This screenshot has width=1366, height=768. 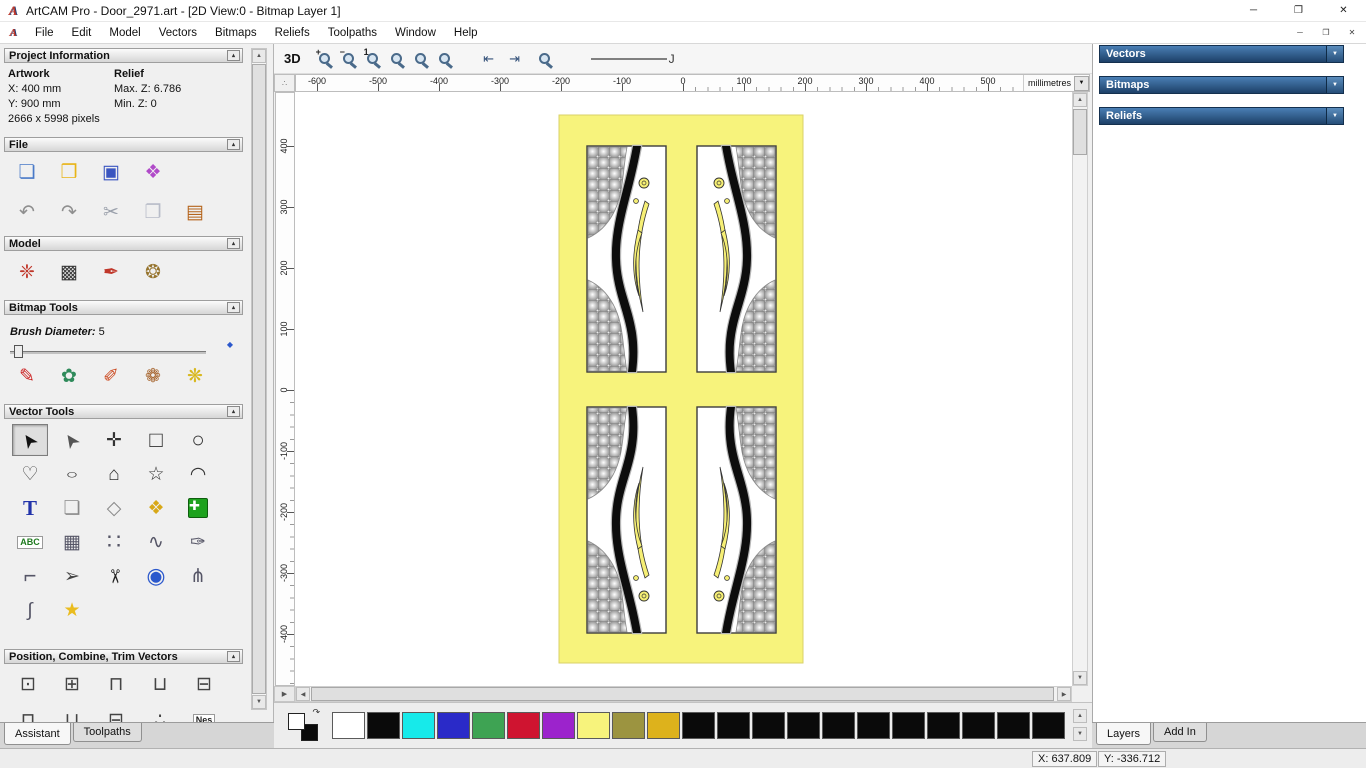 What do you see at coordinates (1221, 116) in the screenshot?
I see `panel-header-reliefs: Reliefs ▼` at bounding box center [1221, 116].